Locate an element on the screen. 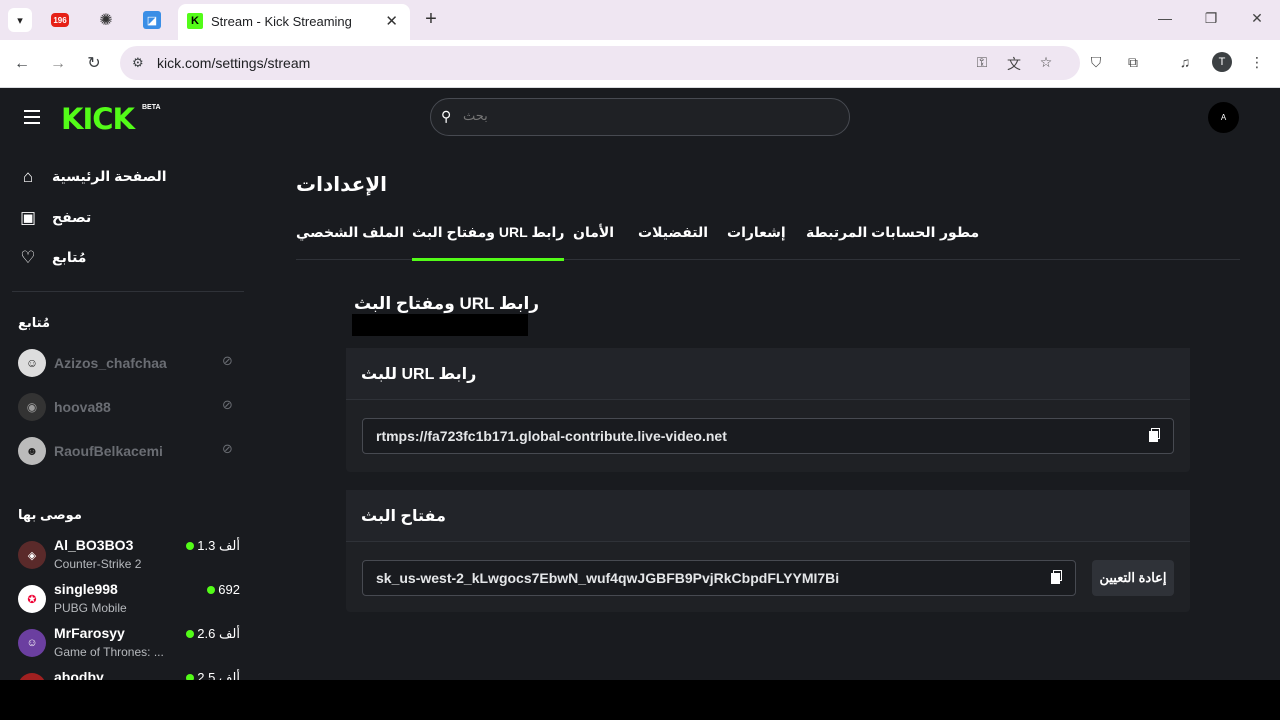 This screenshot has width=1280, height=720. pinned-tab-youtube: 196 is located at coordinates (60, 20).